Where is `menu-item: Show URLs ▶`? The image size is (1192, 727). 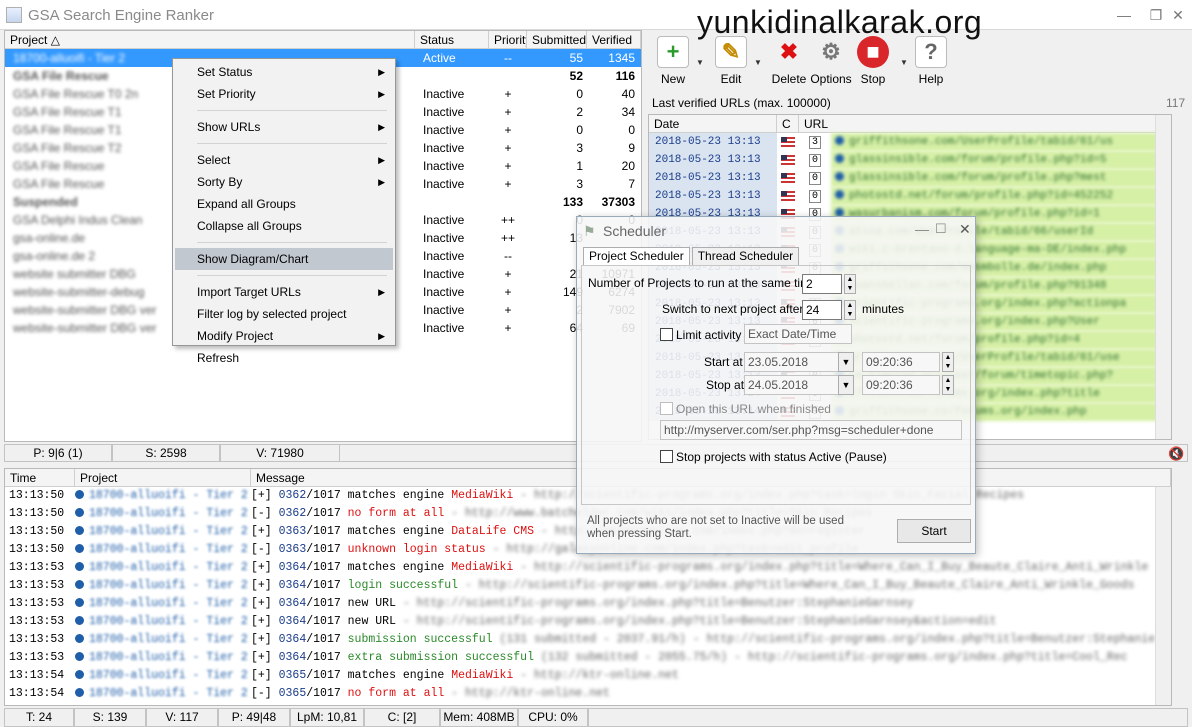
menu-item: Show URLs ▶ is located at coordinates (284, 127).